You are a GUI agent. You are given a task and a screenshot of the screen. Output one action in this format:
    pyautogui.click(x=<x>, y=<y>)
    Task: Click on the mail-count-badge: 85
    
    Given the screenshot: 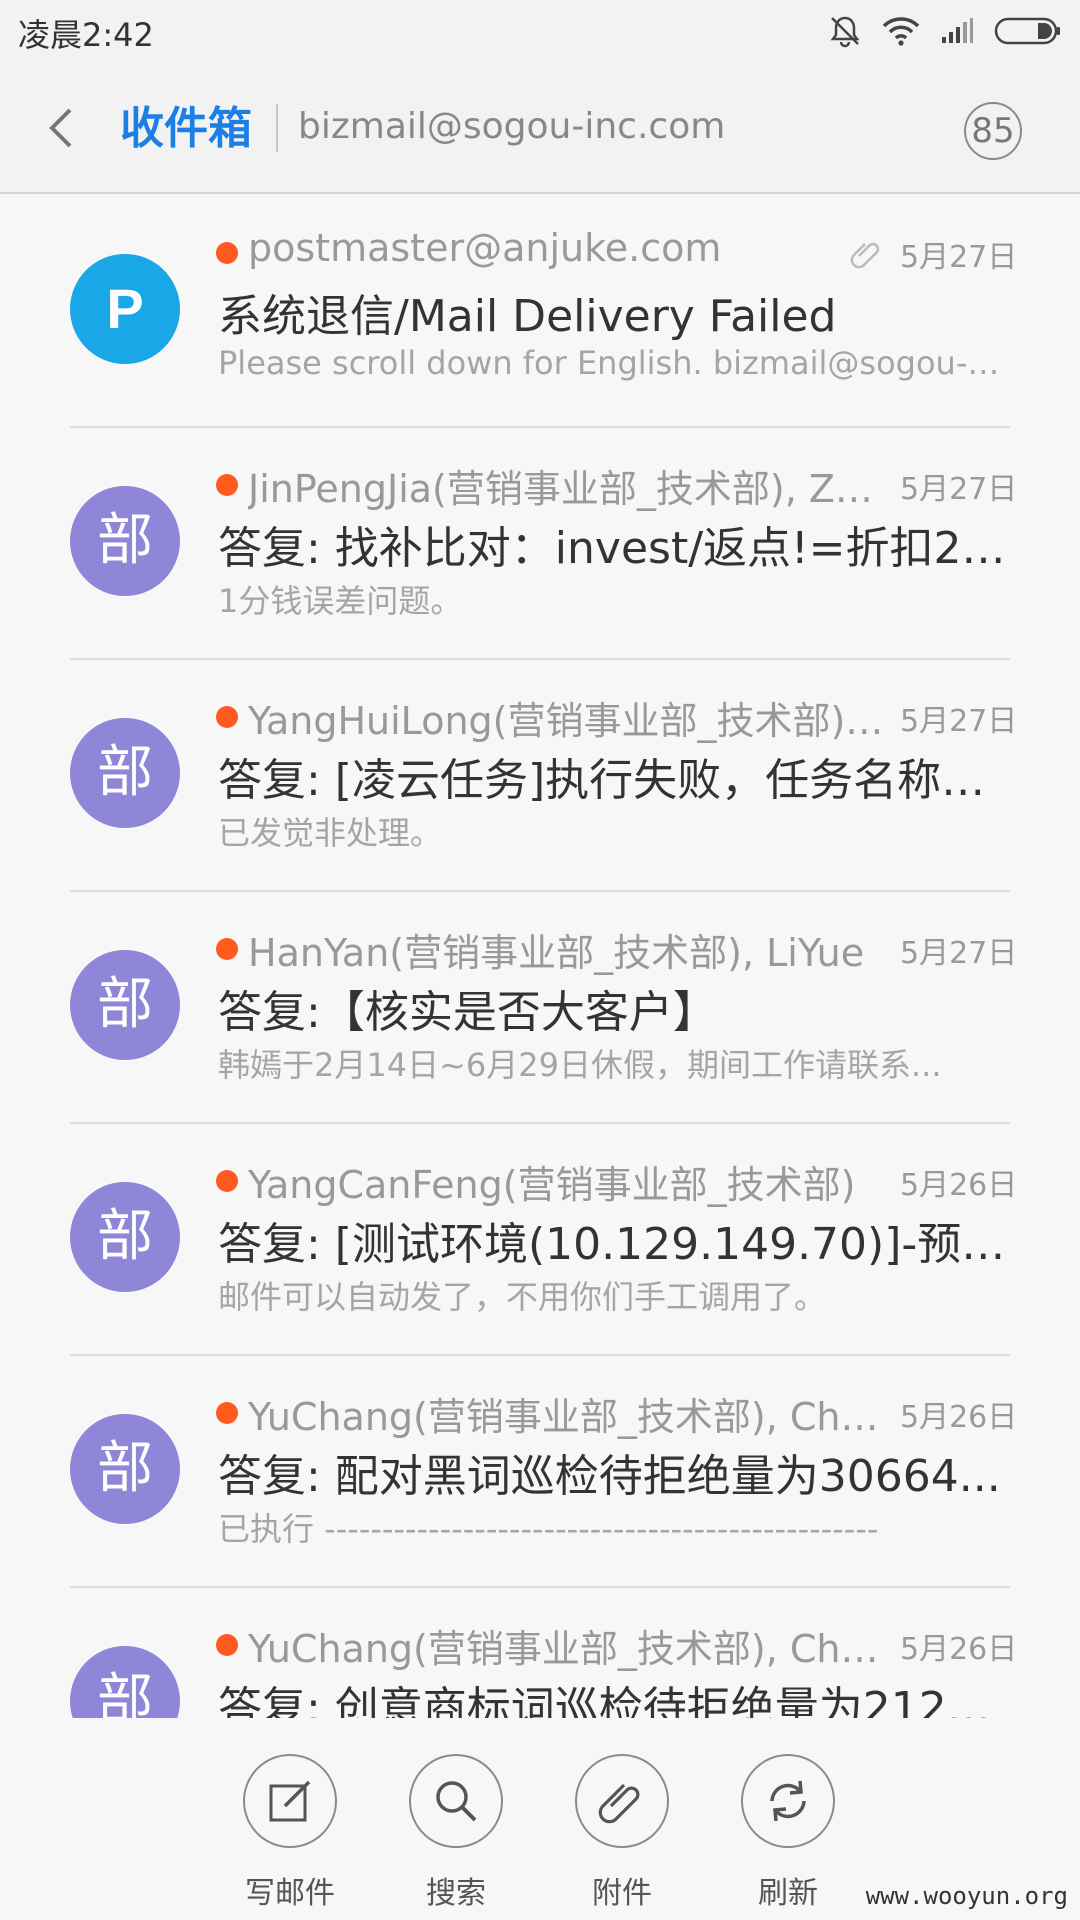 What is the action you would take?
    pyautogui.click(x=993, y=131)
    